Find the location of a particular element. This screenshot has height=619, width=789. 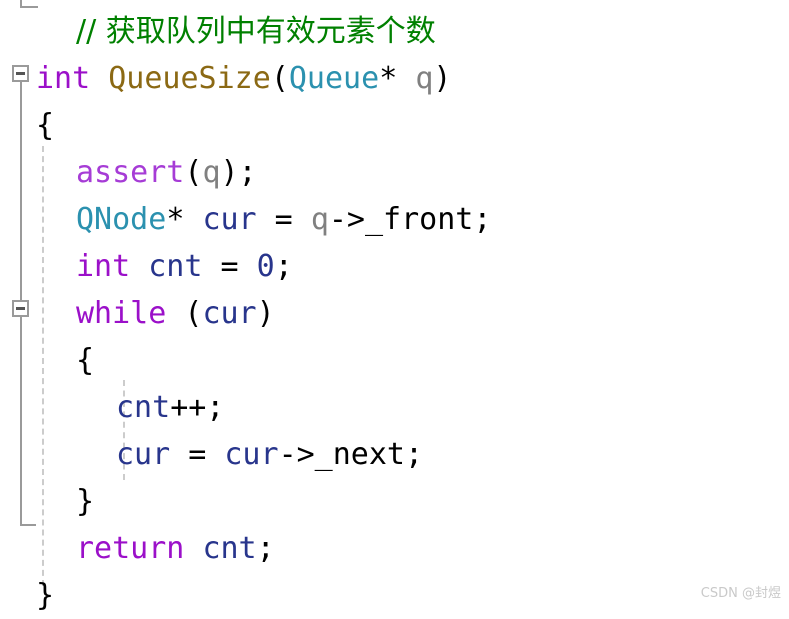

fold-bar-while is located at coordinates (21, 402).